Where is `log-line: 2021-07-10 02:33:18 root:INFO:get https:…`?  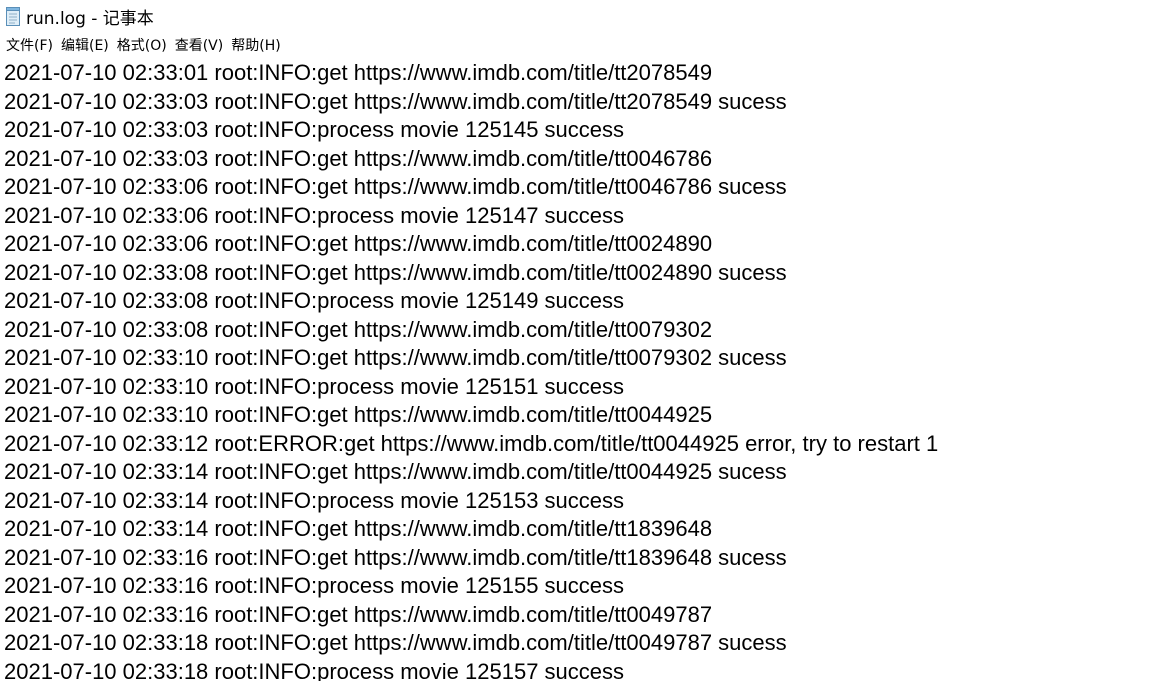 log-line: 2021-07-10 02:33:18 root:INFO:get https:… is located at coordinates (395, 642).